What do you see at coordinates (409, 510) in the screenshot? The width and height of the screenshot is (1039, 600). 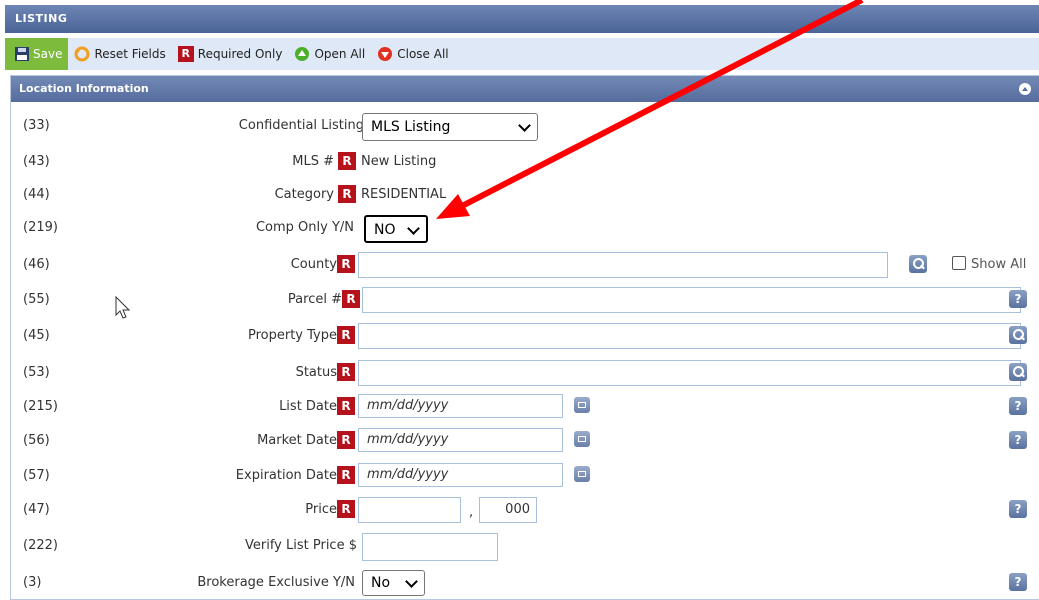 I see `price-input` at bounding box center [409, 510].